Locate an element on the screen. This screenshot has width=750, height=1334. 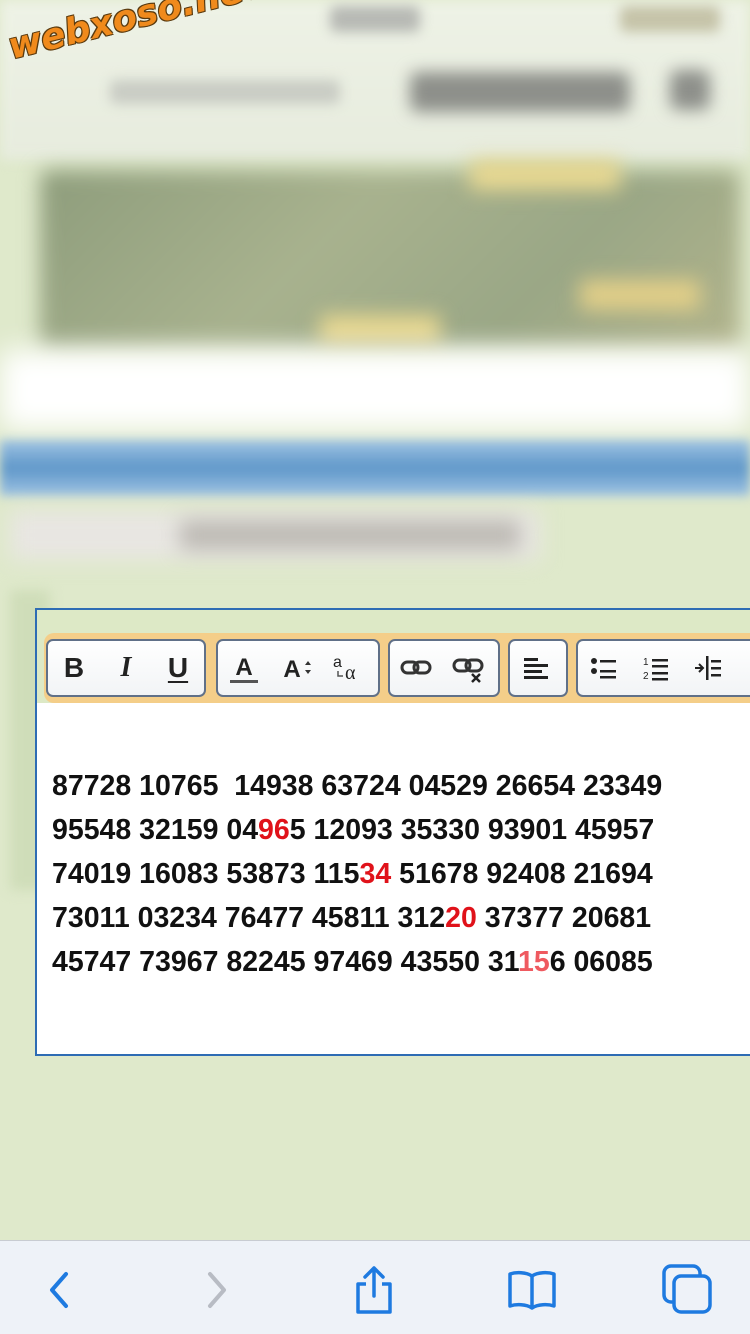
number-text: 45747 73967 82245 97469 43550 31 is located at coordinates (285, 962).